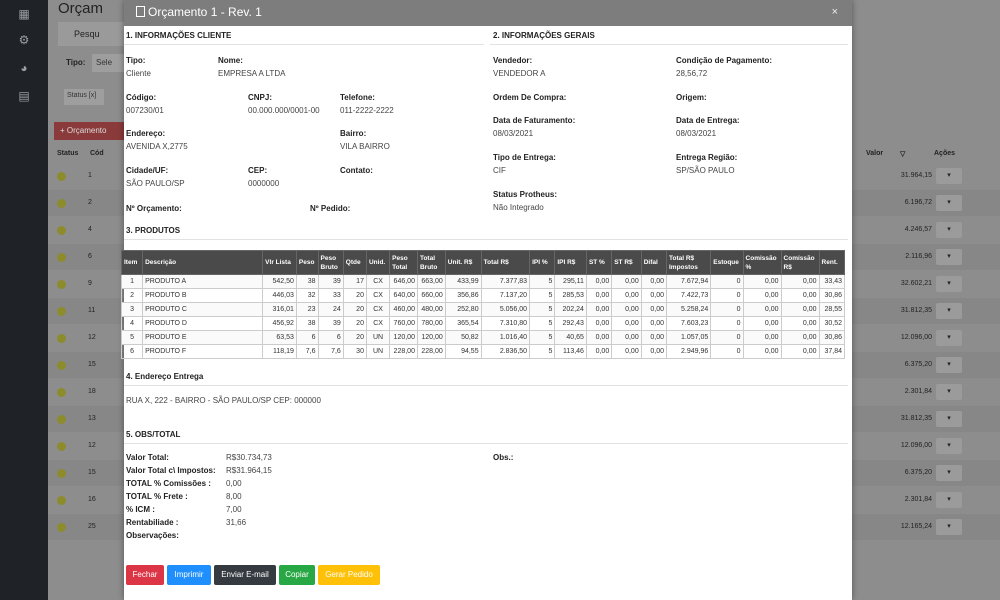 The image size is (1000, 600). I want to click on table-cell: 7.310,80, so click(505, 323).